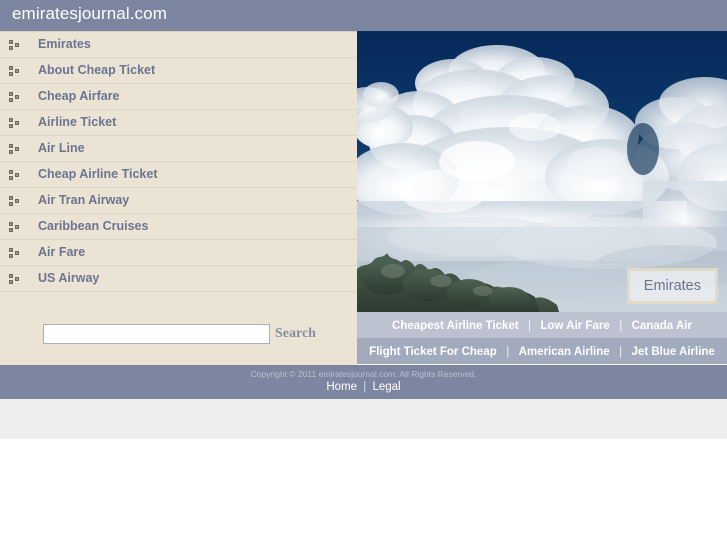 This screenshot has width=727, height=545. What do you see at coordinates (363, 419) in the screenshot?
I see `below-fold-area` at bounding box center [363, 419].